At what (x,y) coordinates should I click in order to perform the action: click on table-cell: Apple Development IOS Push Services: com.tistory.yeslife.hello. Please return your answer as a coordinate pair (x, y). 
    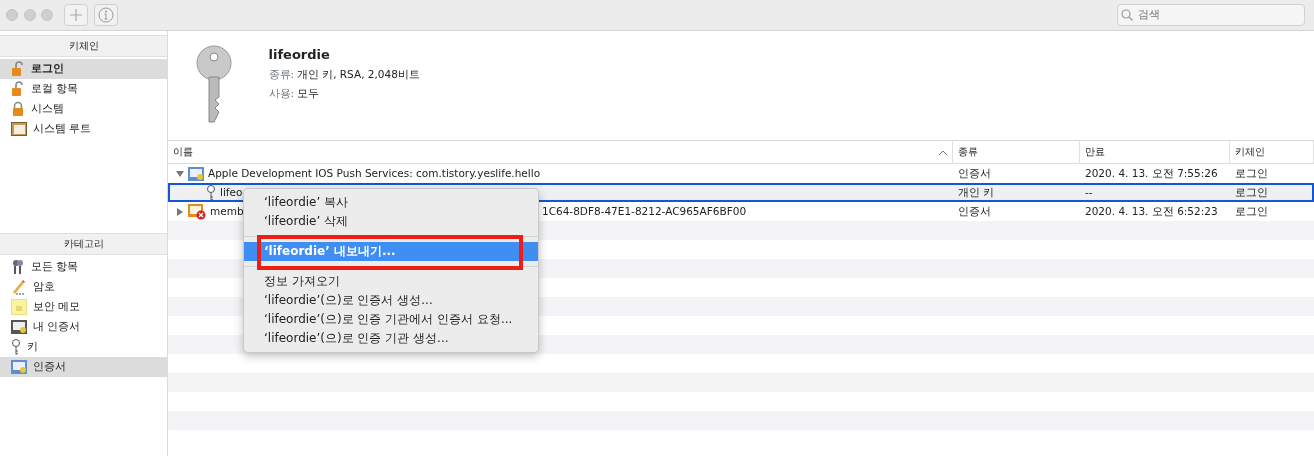
    Looking at the image, I should click on (374, 173).